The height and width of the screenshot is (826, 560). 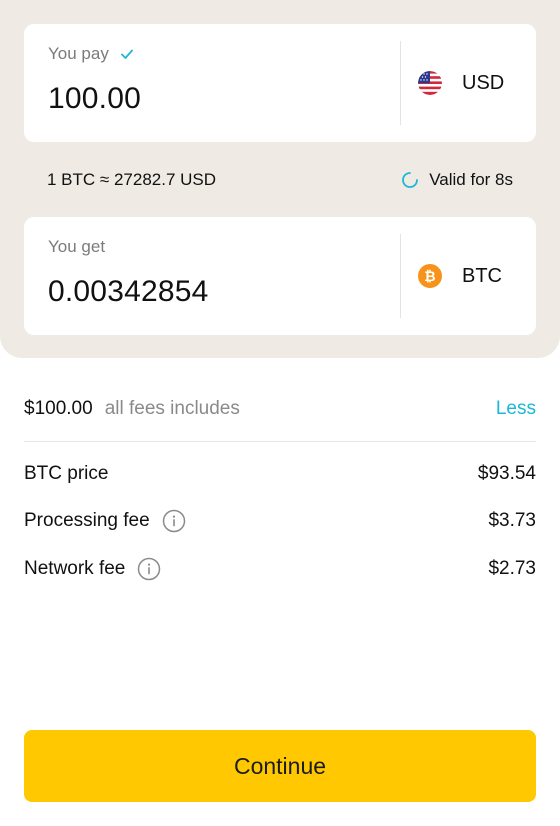 I want to click on fee-row-btc-price: BTC price $93.54, so click(x=280, y=474).